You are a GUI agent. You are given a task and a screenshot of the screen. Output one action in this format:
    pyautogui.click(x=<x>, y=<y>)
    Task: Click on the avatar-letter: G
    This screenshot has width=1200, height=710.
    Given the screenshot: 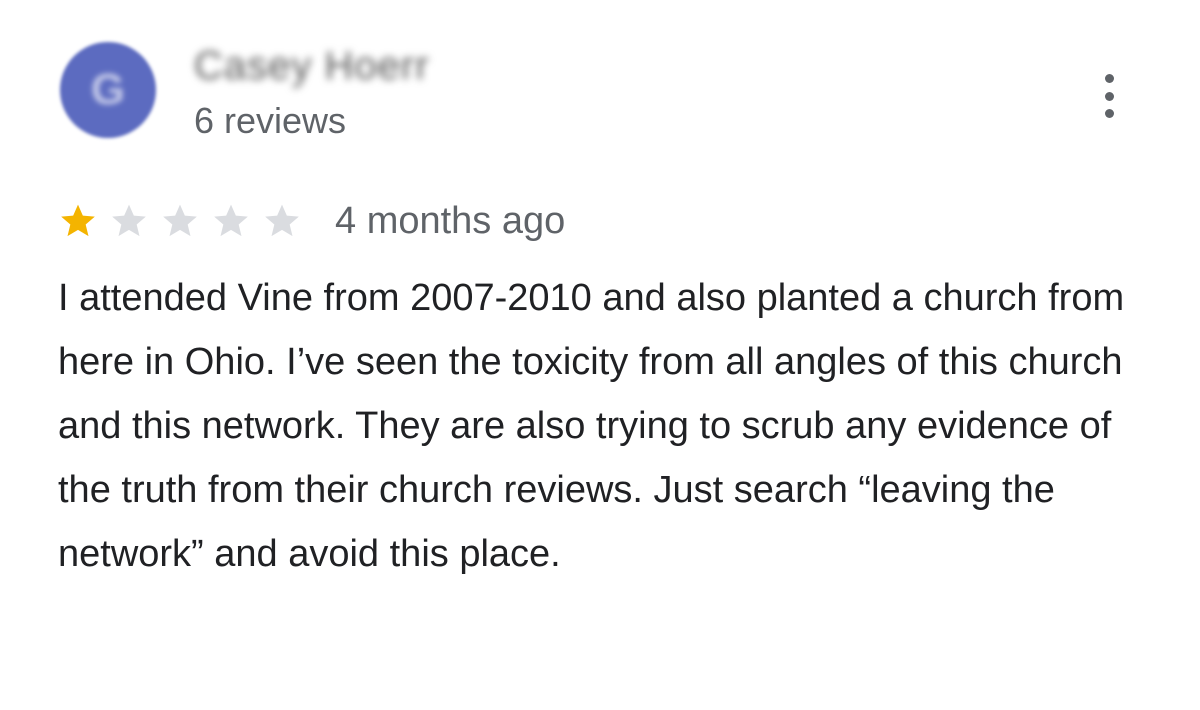 What is the action you would take?
    pyautogui.click(x=108, y=89)
    